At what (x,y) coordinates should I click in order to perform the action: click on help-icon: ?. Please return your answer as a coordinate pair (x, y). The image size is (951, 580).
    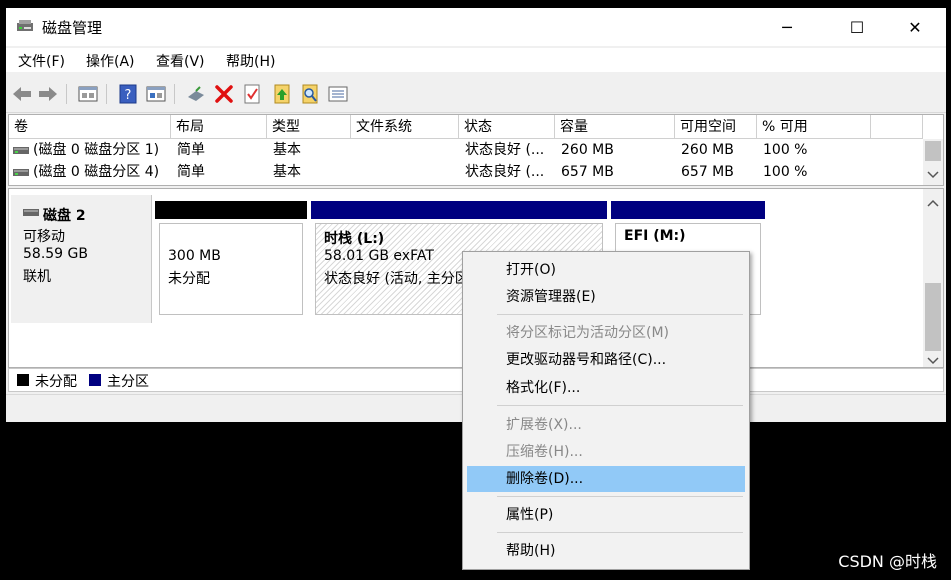
    Looking at the image, I should click on (128, 94).